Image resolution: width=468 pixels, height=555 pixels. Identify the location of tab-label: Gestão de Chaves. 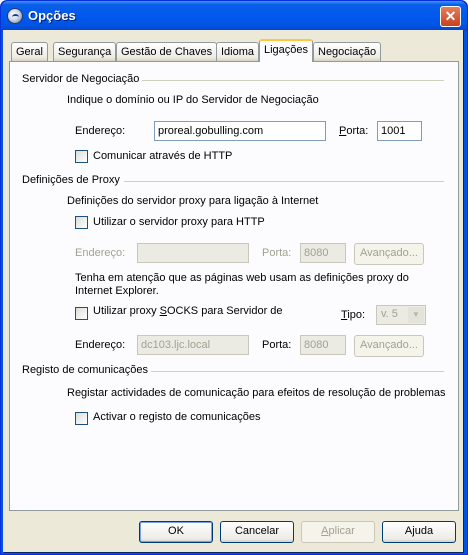
(167, 52).